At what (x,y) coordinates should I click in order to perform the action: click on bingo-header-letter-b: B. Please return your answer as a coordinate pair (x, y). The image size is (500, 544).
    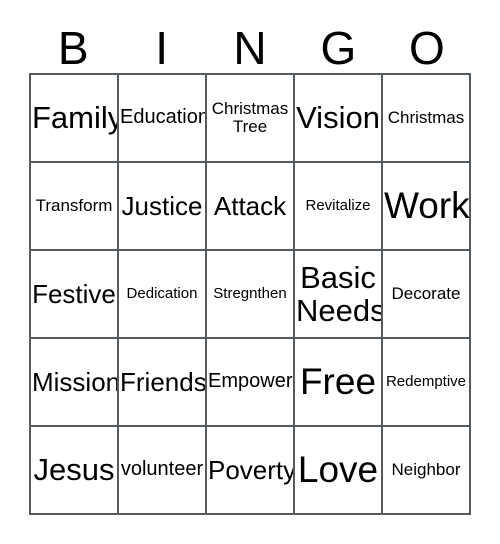
    Looking at the image, I should click on (73, 48).